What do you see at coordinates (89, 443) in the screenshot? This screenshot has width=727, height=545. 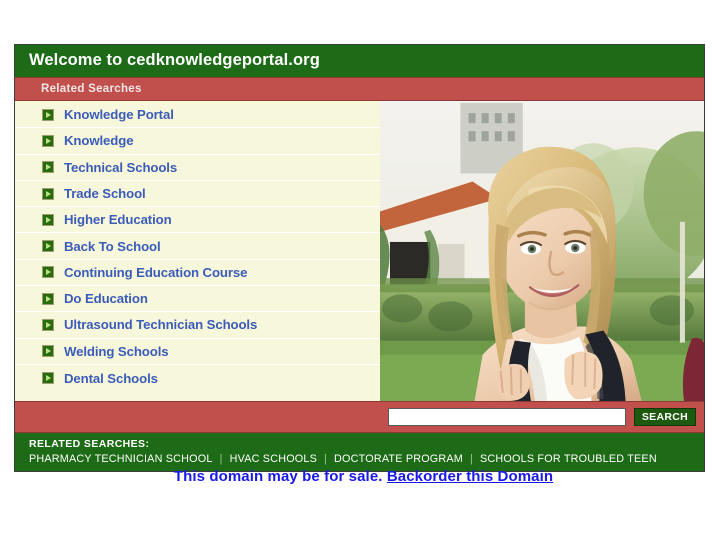 I see `footer-title: RELATED SEARCHES:` at bounding box center [89, 443].